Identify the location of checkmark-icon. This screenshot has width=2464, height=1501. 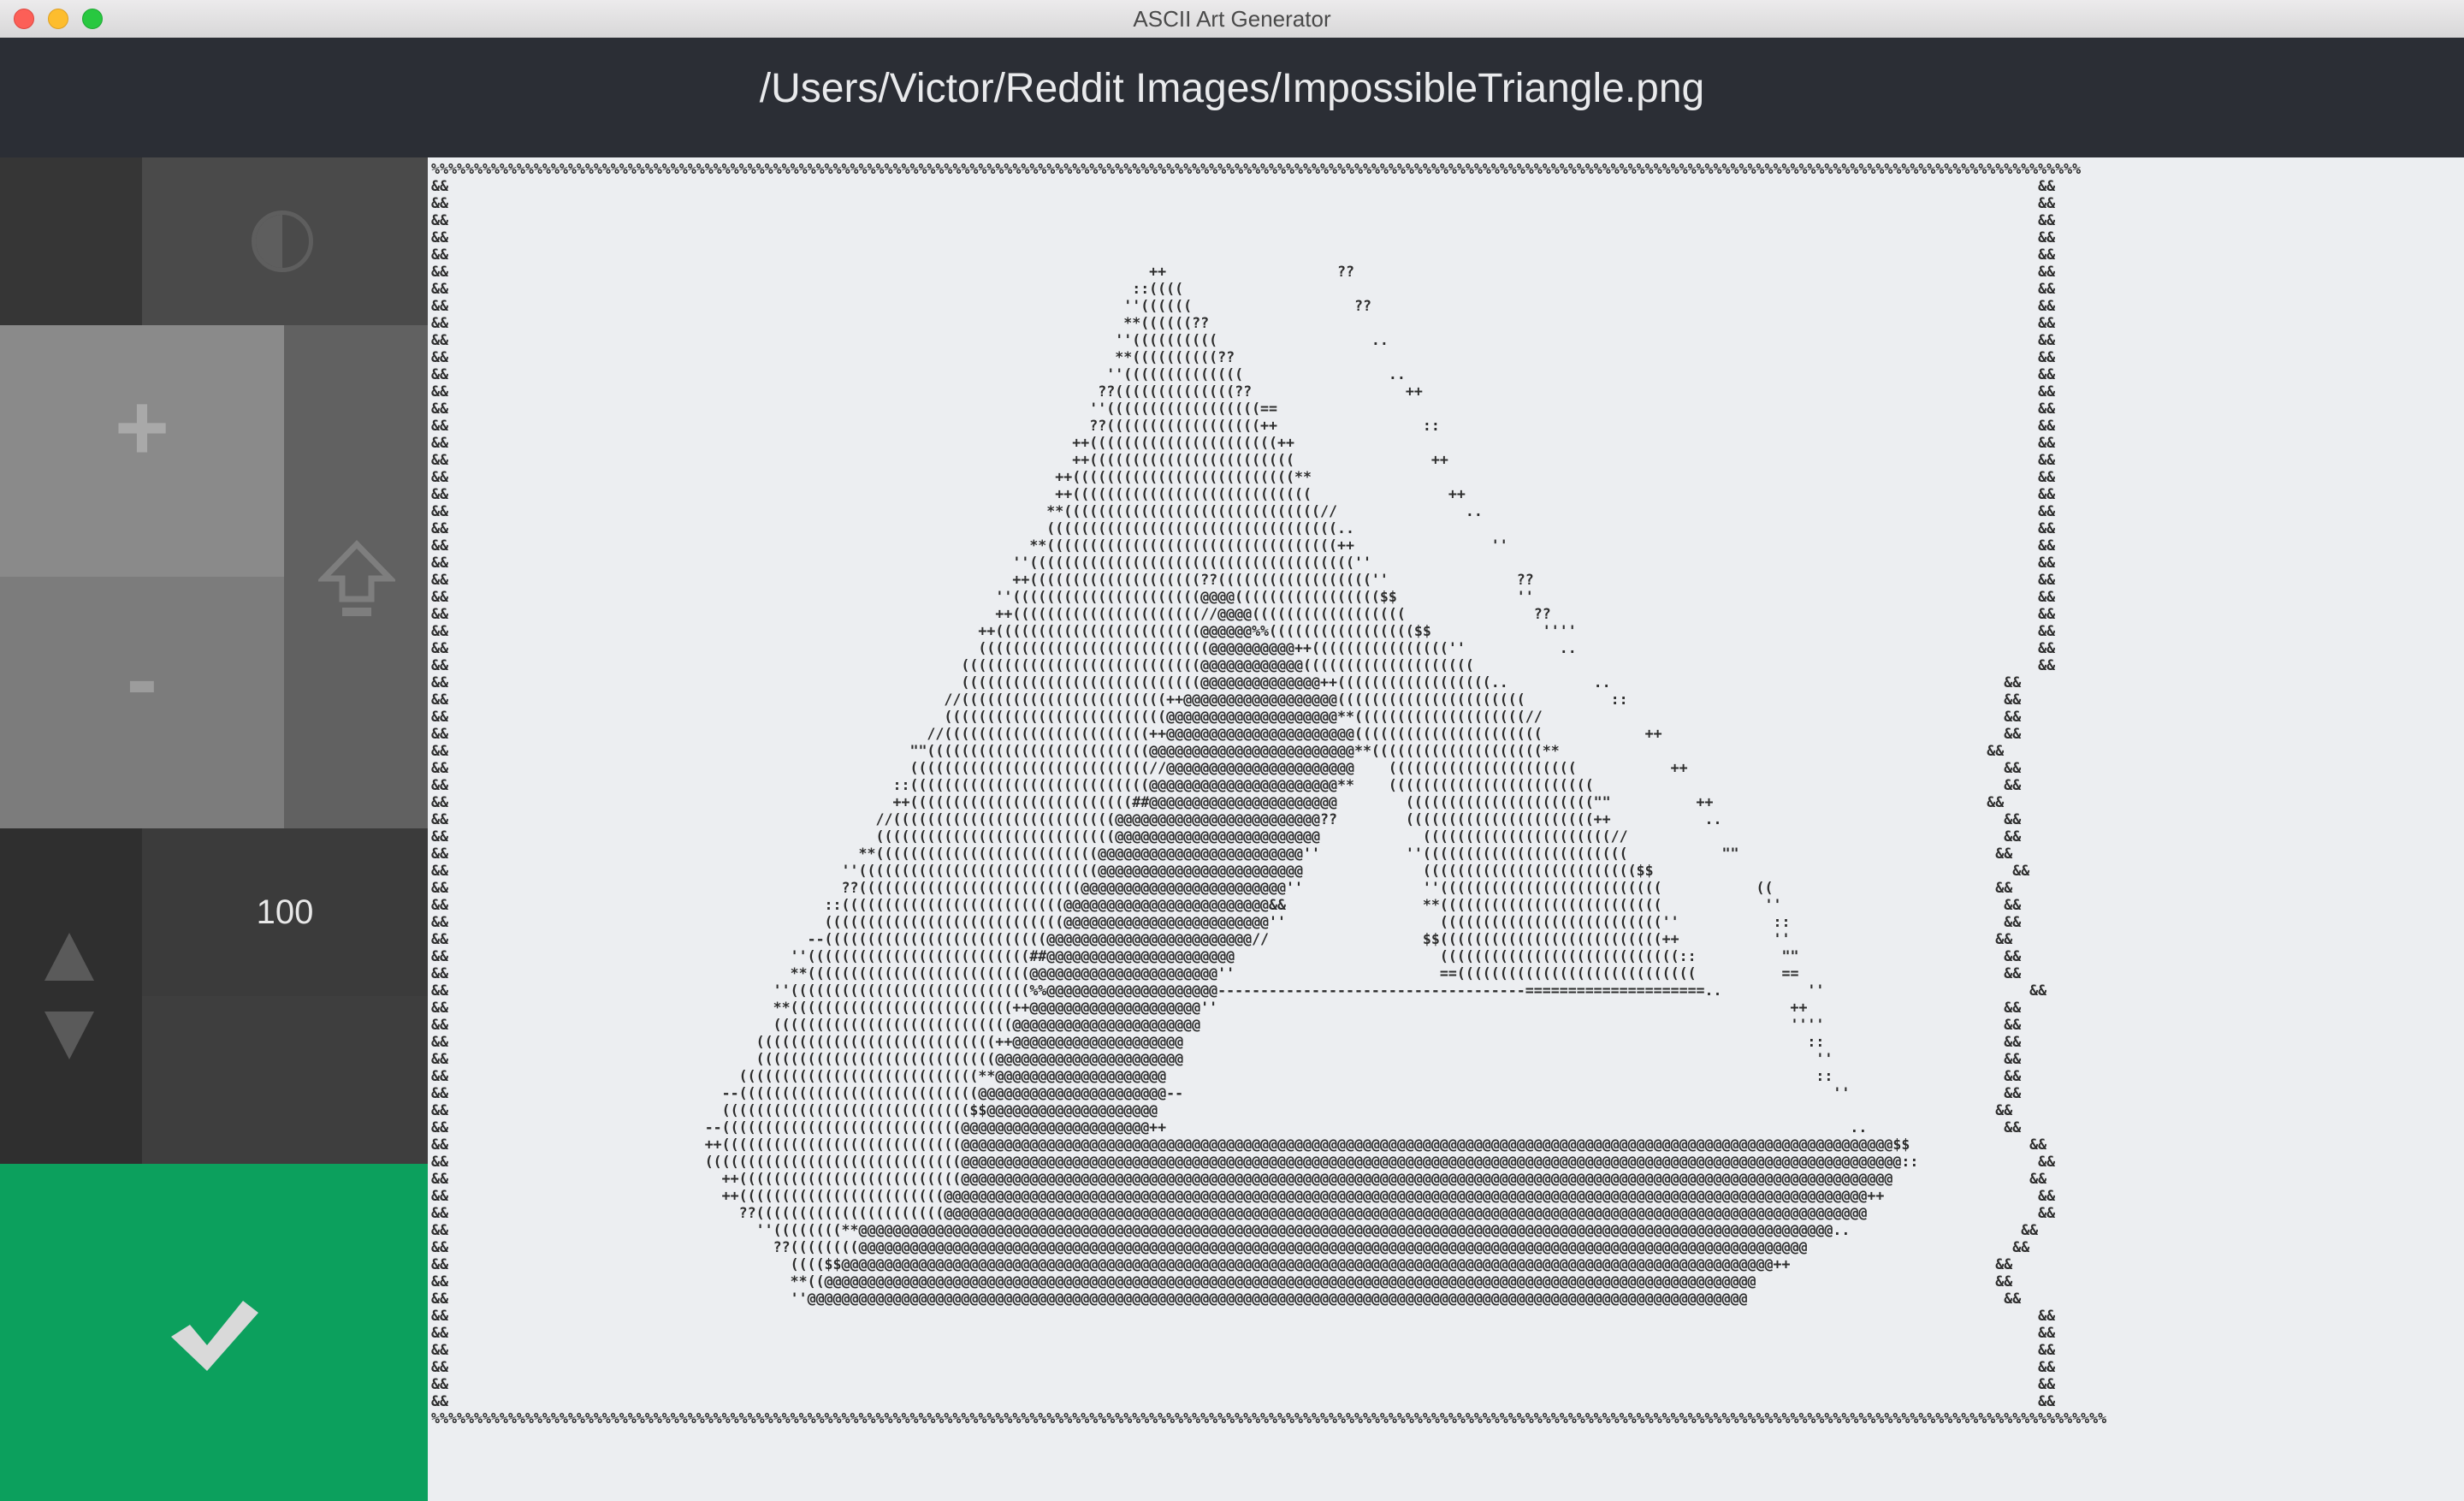
(214, 1336).